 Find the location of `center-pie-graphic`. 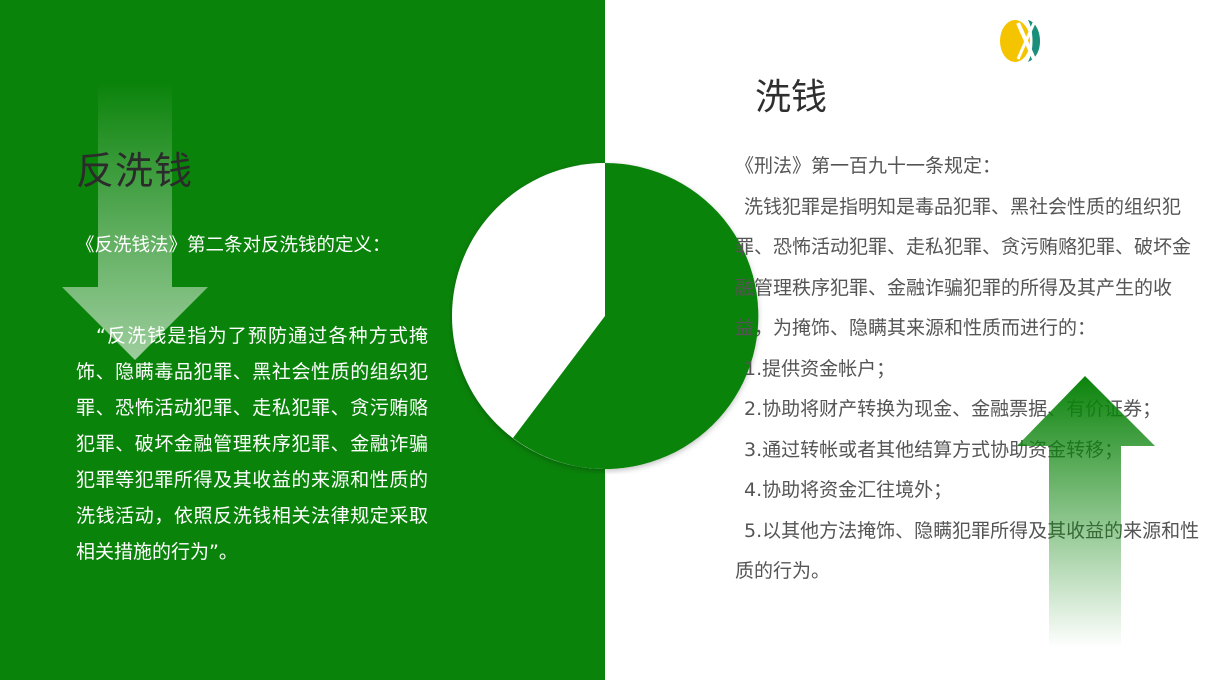

center-pie-graphic is located at coordinates (605, 315).